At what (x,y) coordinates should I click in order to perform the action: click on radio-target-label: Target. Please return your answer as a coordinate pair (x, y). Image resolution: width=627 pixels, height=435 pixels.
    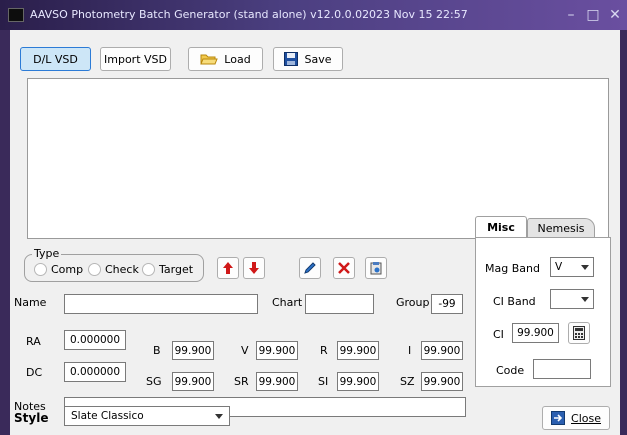
    Looking at the image, I should click on (176, 269).